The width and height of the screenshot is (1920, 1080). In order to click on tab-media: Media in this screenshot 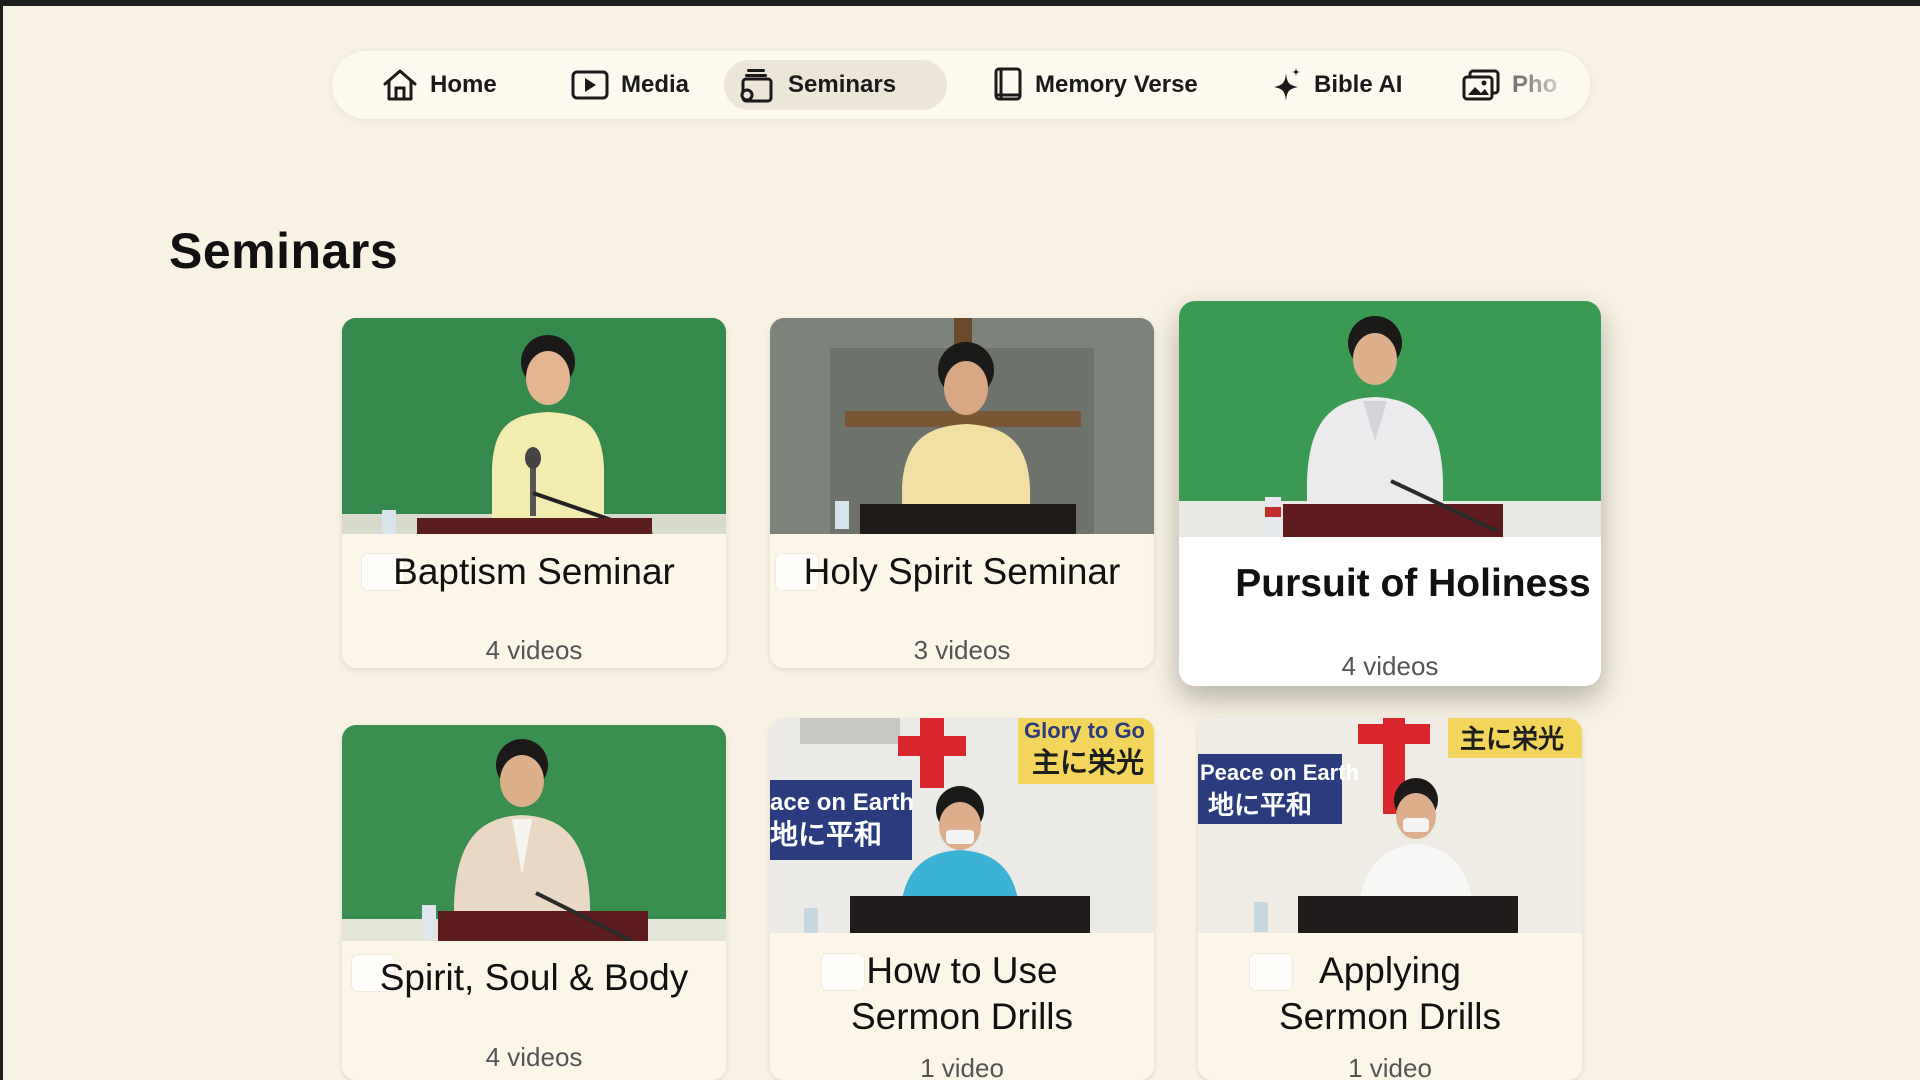, I will do `click(630, 85)`.